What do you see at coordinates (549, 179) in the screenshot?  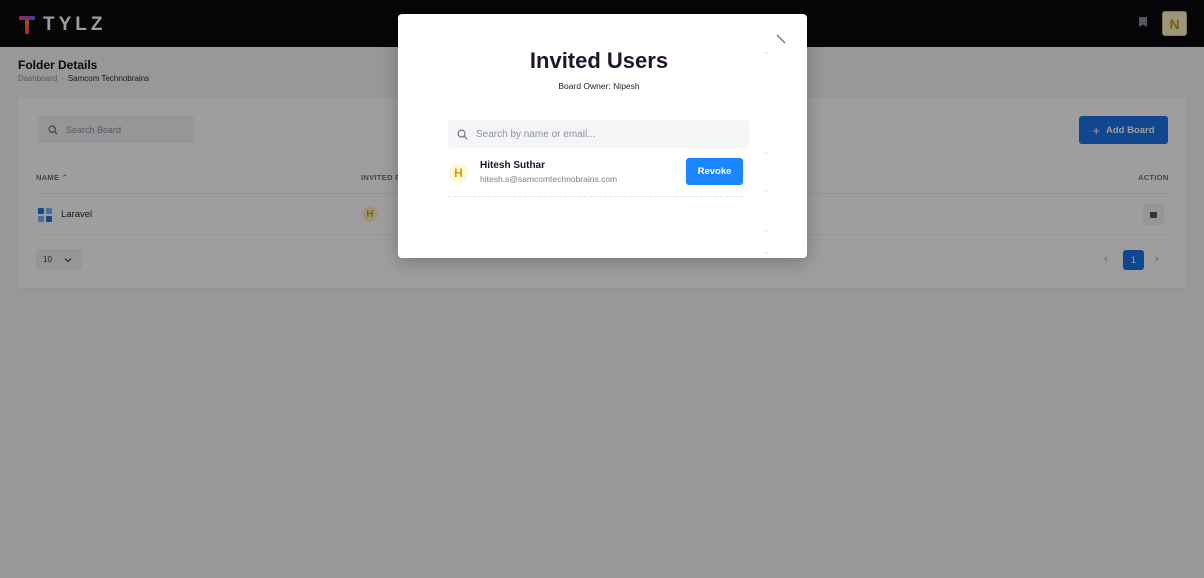 I see `user-email: hitesh.s@samcomtechnobrains.com` at bounding box center [549, 179].